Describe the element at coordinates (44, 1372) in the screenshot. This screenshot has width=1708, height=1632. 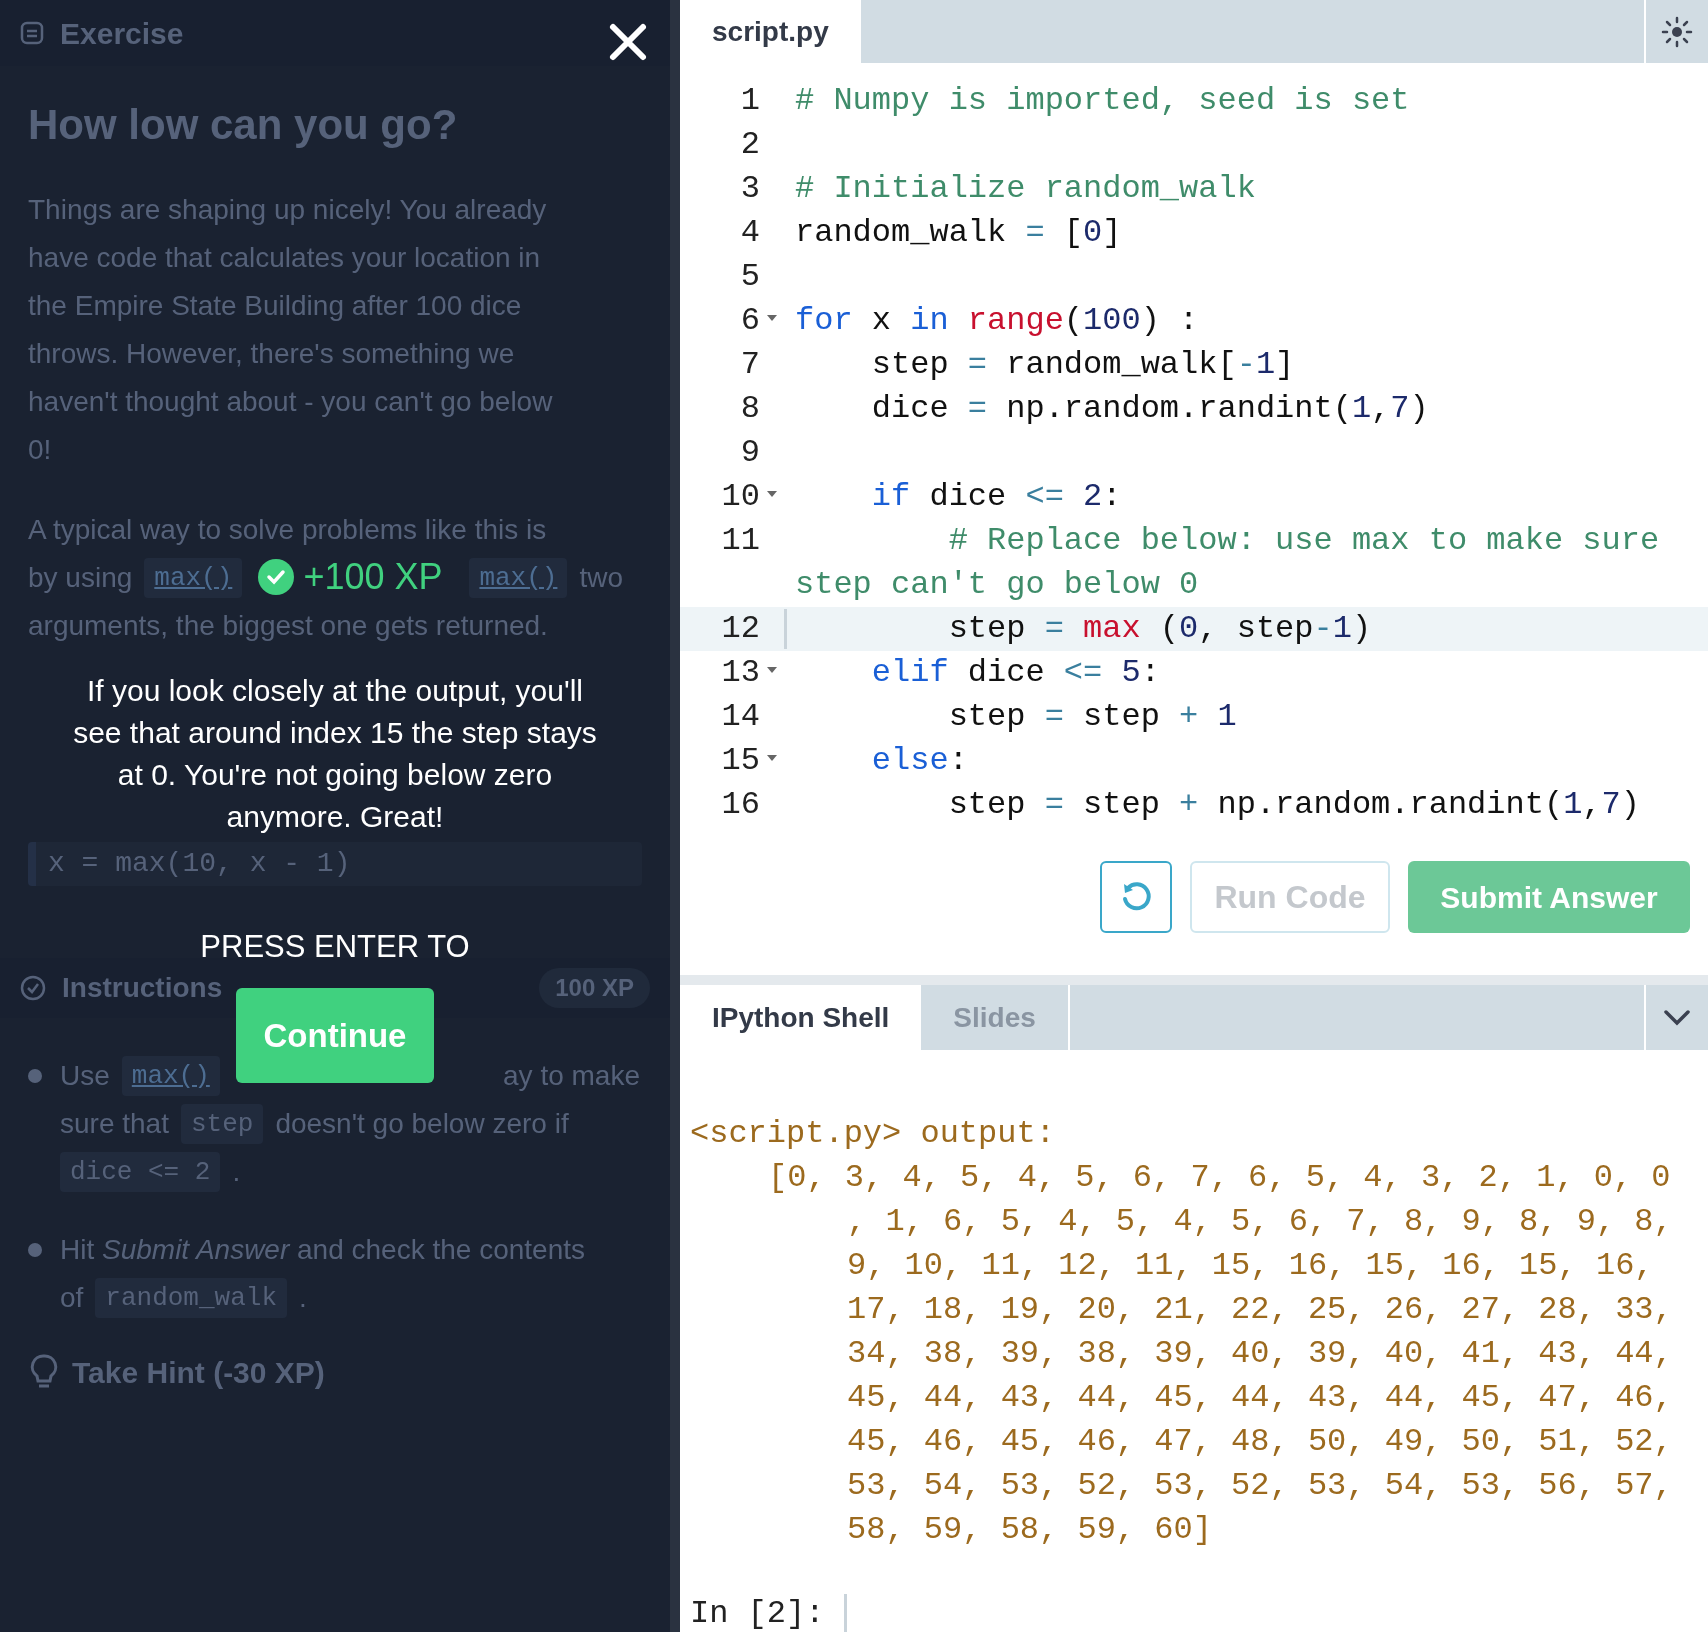
I see `lightbulb-icon` at that location.